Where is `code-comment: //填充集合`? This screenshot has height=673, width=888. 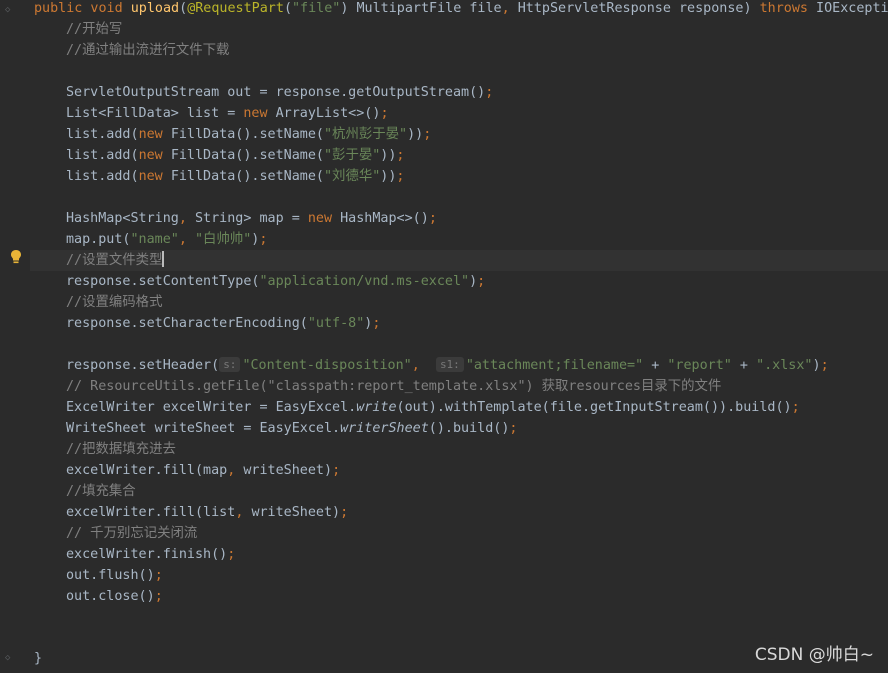
code-comment: //填充集合 is located at coordinates (101, 491).